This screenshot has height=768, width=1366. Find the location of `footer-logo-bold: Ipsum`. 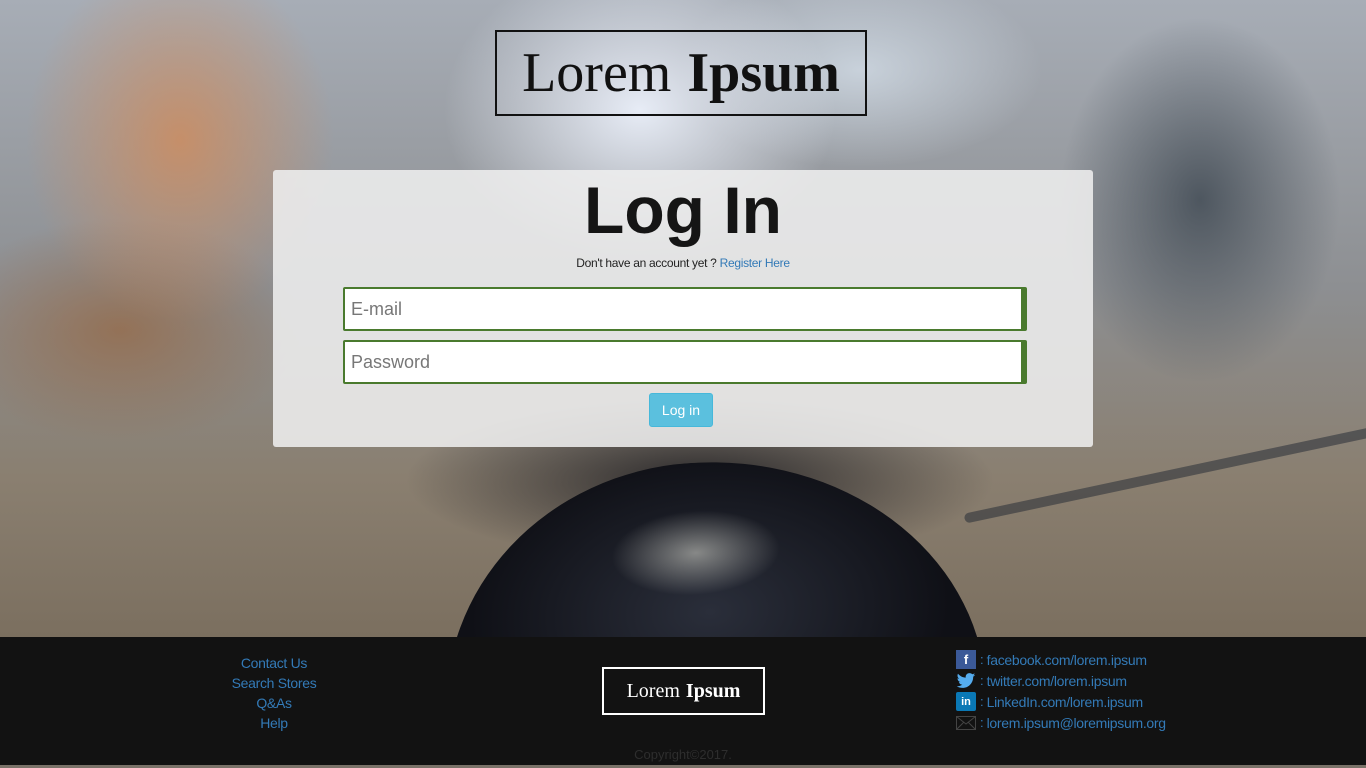

footer-logo-bold: Ipsum is located at coordinates (713, 690).